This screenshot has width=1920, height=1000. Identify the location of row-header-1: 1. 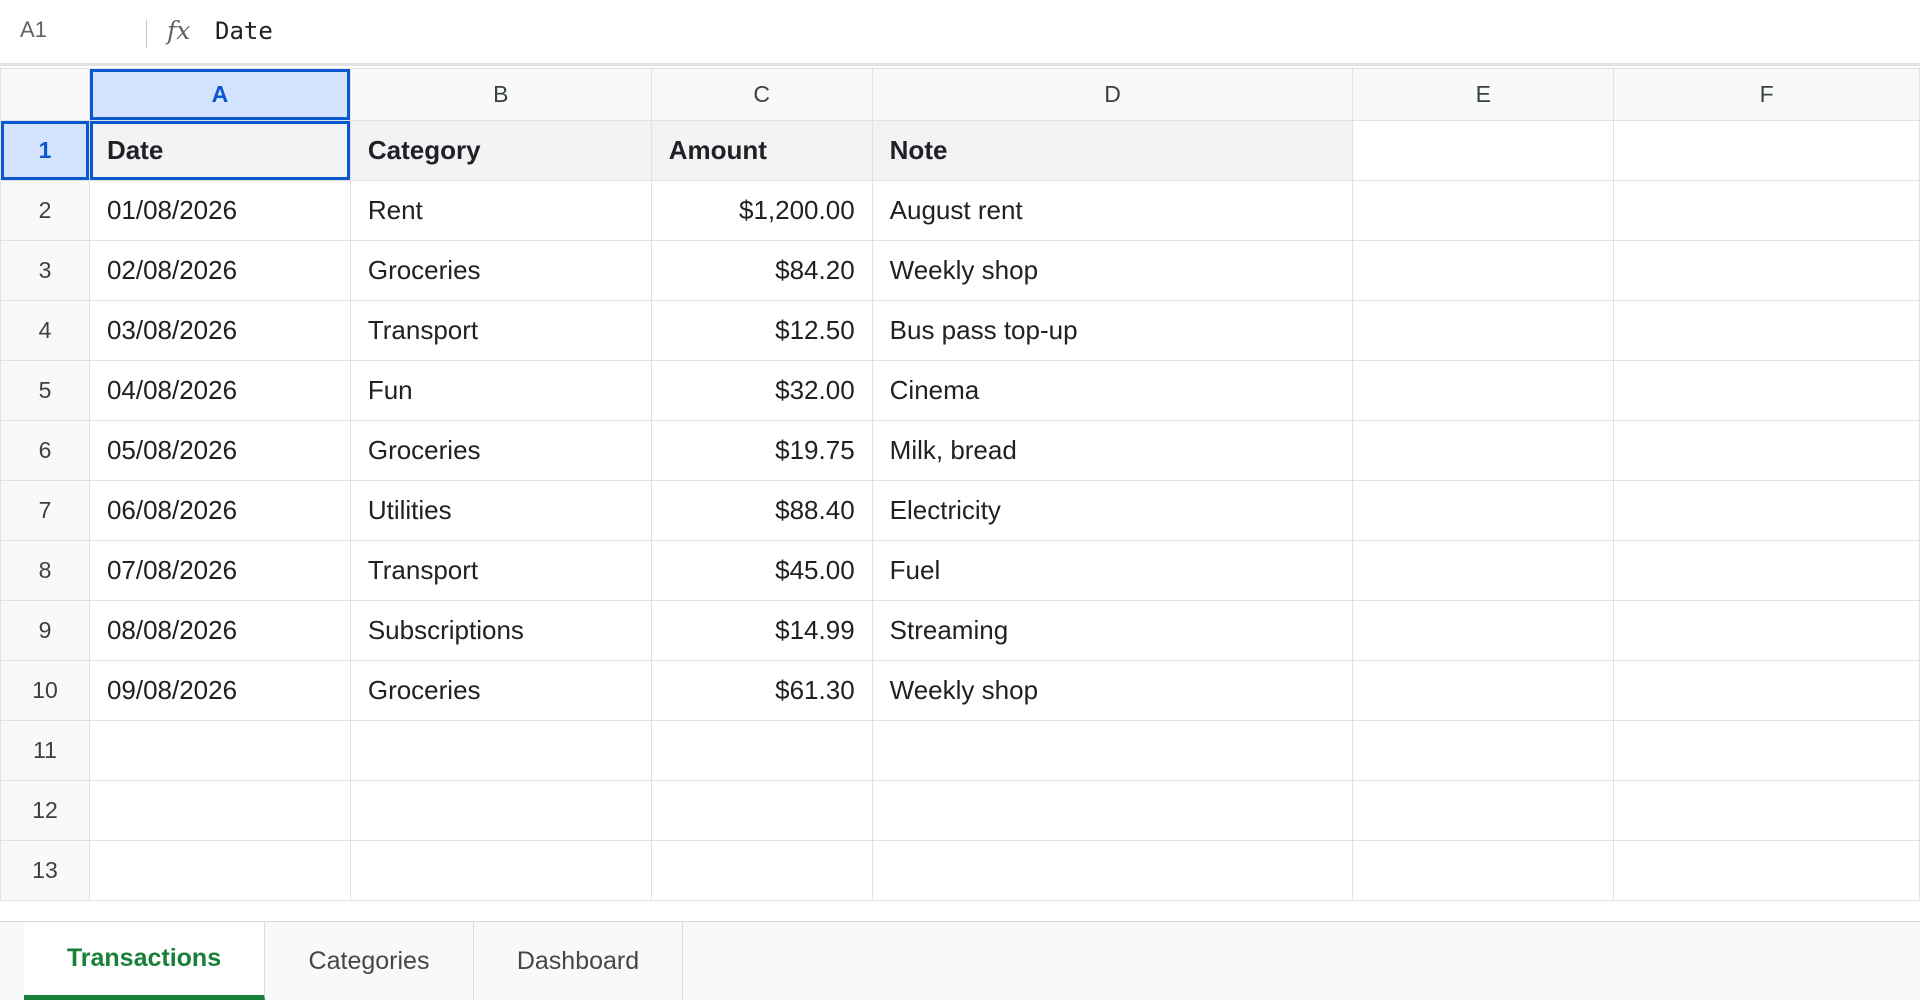
(45, 150).